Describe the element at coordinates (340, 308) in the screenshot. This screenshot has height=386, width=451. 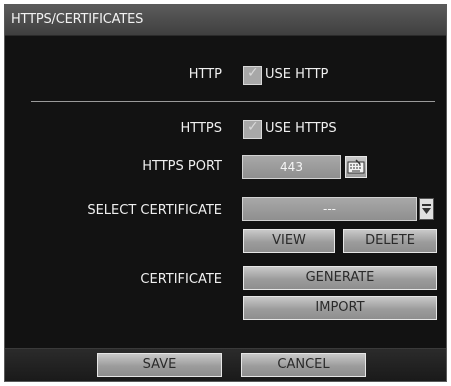
I see `import-button: IMPORT` at that location.